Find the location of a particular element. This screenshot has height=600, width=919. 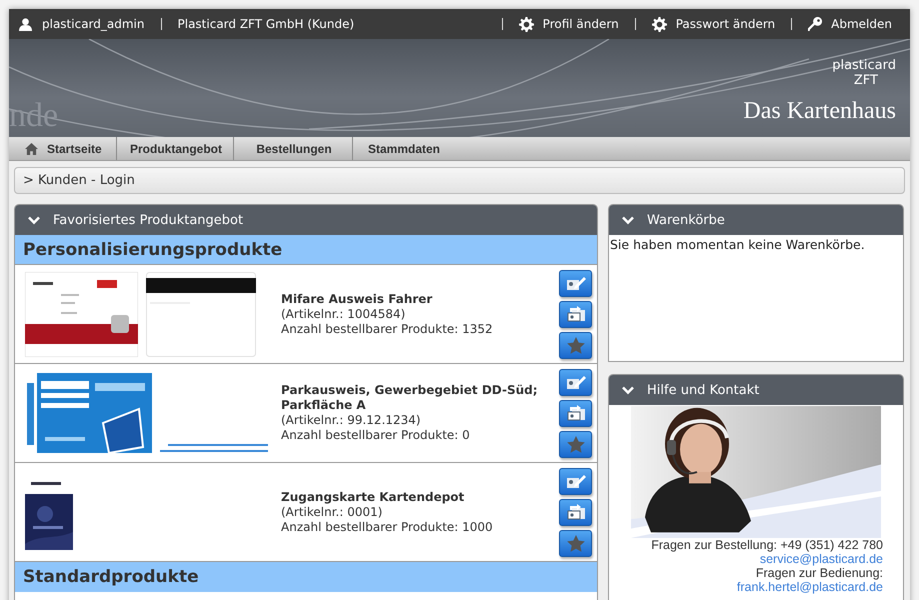

nav-tab: Produktangebot is located at coordinates (175, 148).